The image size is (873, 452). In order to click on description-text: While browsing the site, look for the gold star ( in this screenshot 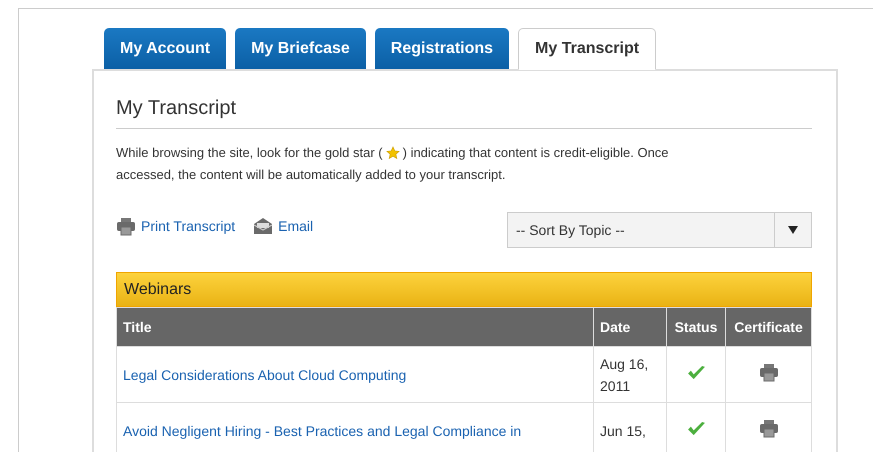, I will do `click(249, 153)`.